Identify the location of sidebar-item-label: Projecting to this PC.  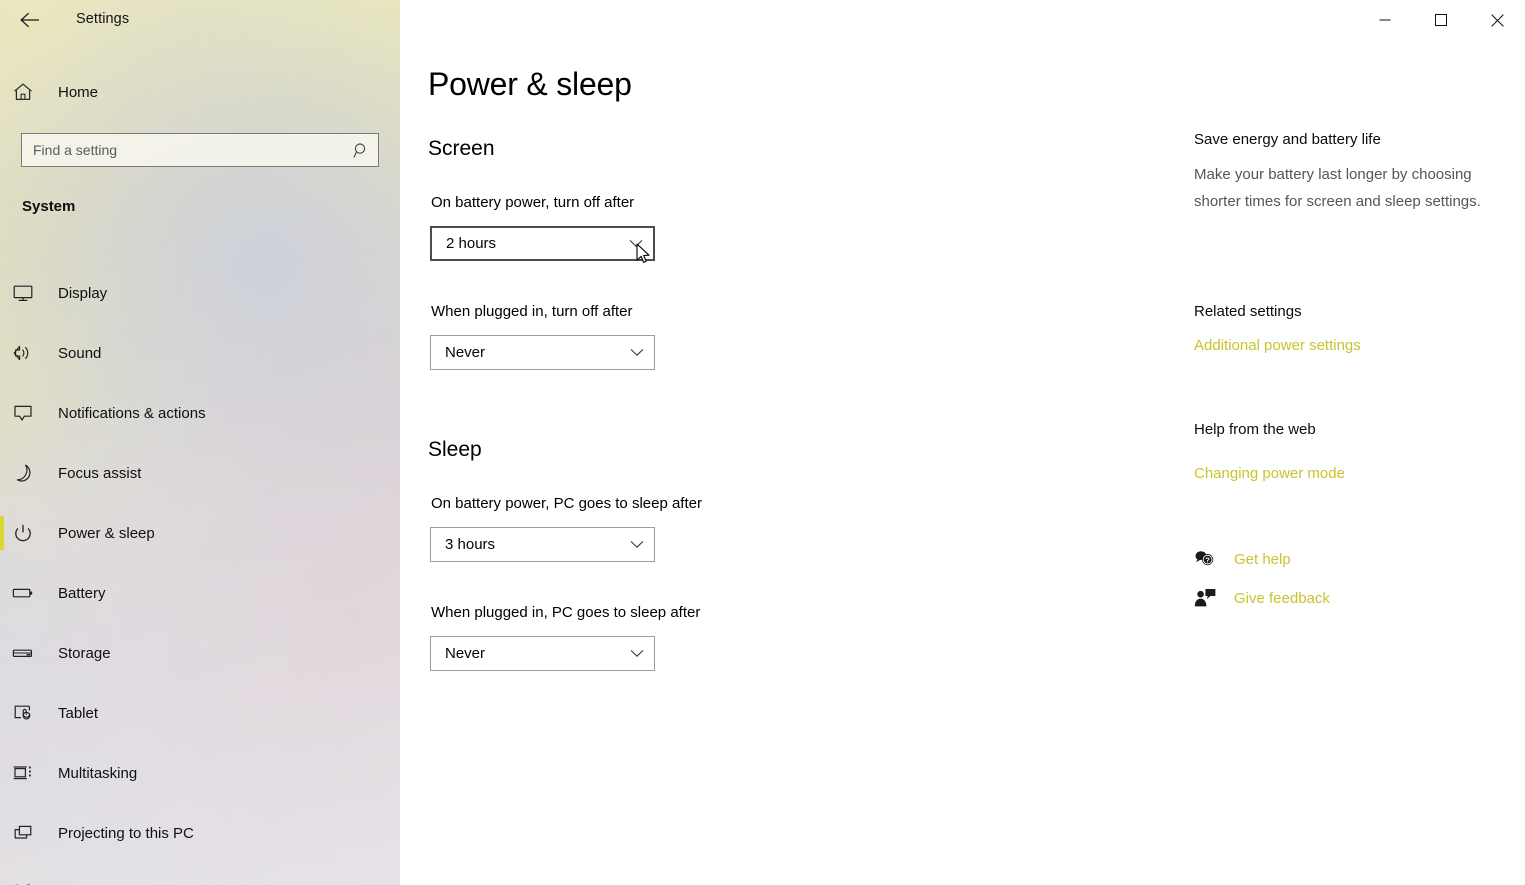
(126, 833).